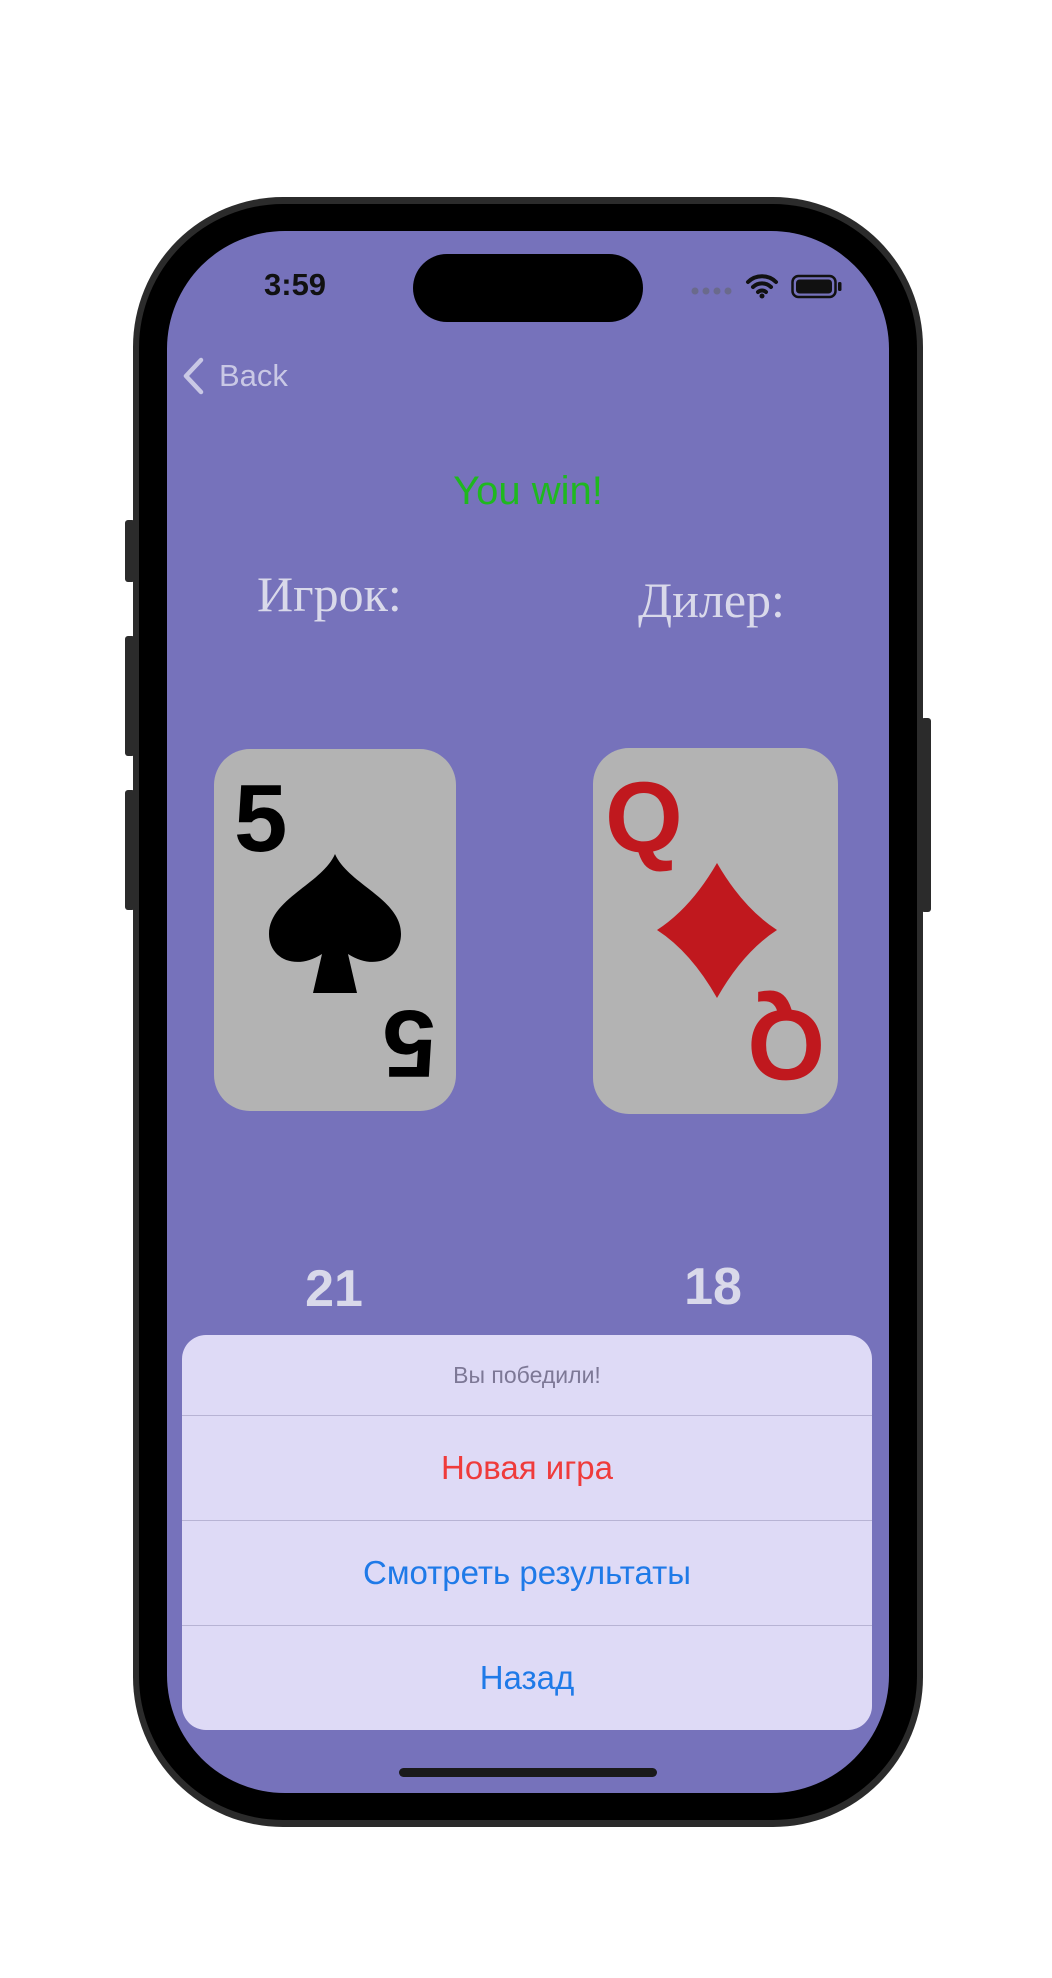 This screenshot has height=1978, width=1052. What do you see at coordinates (409, 1043) in the screenshot?
I see `card-rank-bottom: 5` at bounding box center [409, 1043].